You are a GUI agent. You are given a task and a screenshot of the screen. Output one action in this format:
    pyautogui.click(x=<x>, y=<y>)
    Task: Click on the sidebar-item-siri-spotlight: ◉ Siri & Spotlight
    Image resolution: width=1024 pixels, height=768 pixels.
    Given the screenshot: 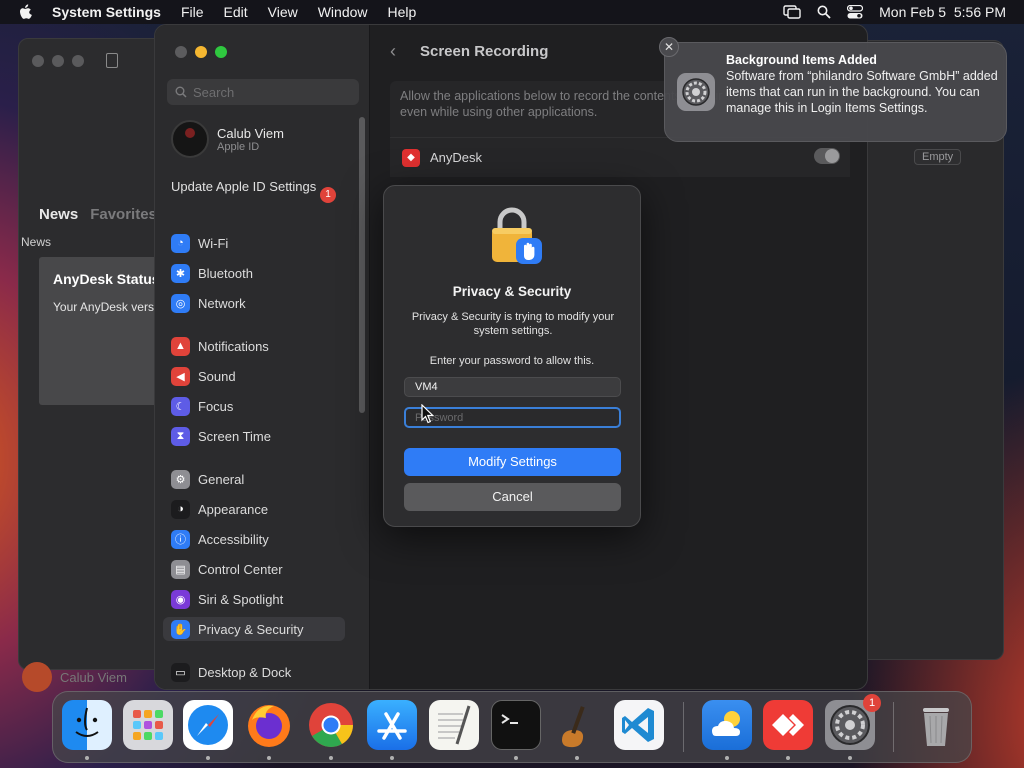 What is the action you would take?
    pyautogui.click(x=227, y=599)
    